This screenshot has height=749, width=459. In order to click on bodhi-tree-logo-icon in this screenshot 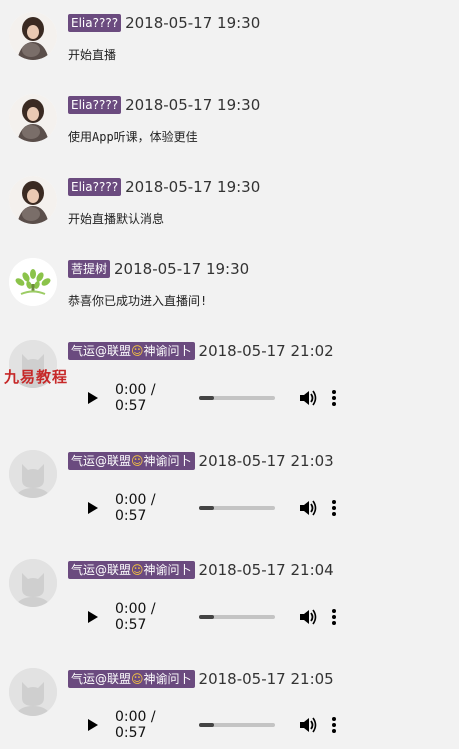, I will do `click(33, 282)`.